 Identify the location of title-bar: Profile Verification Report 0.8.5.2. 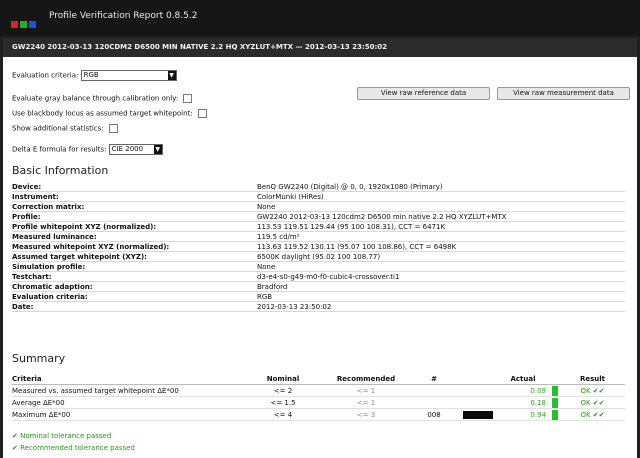
(320, 18).